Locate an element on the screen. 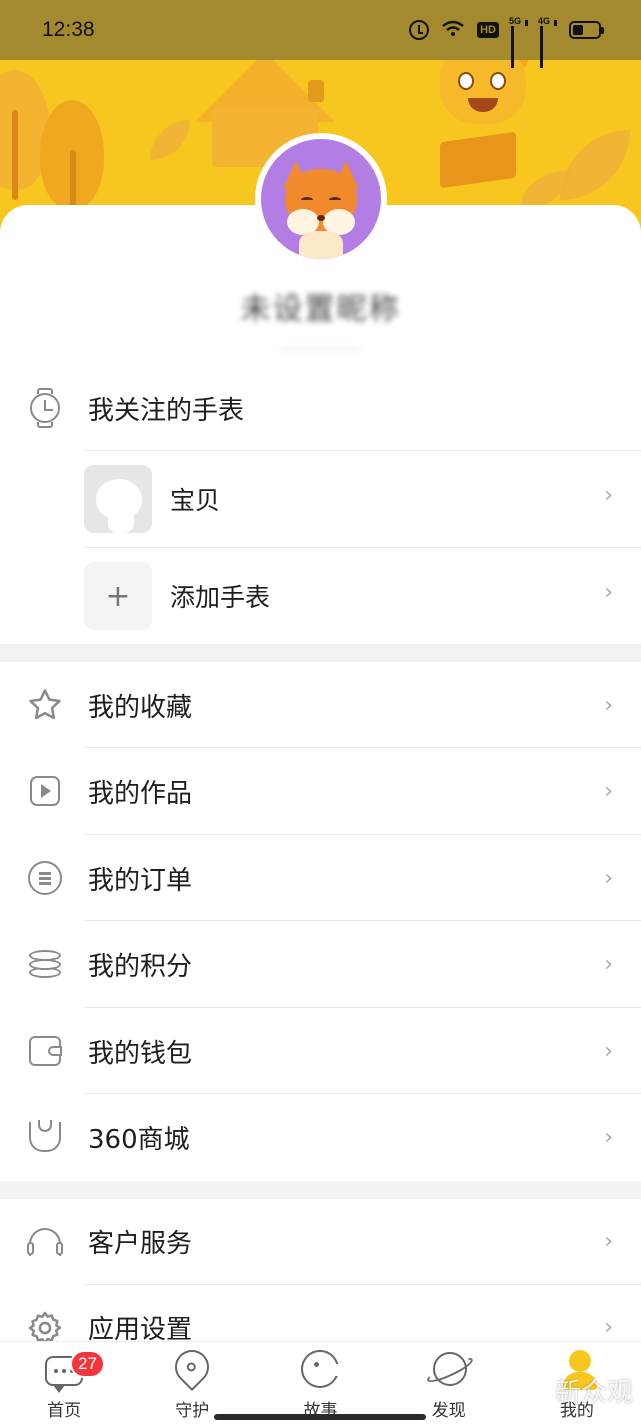 This screenshot has height=1424, width=641. add-watch-button: + 添加手表 › is located at coordinates (362, 596).